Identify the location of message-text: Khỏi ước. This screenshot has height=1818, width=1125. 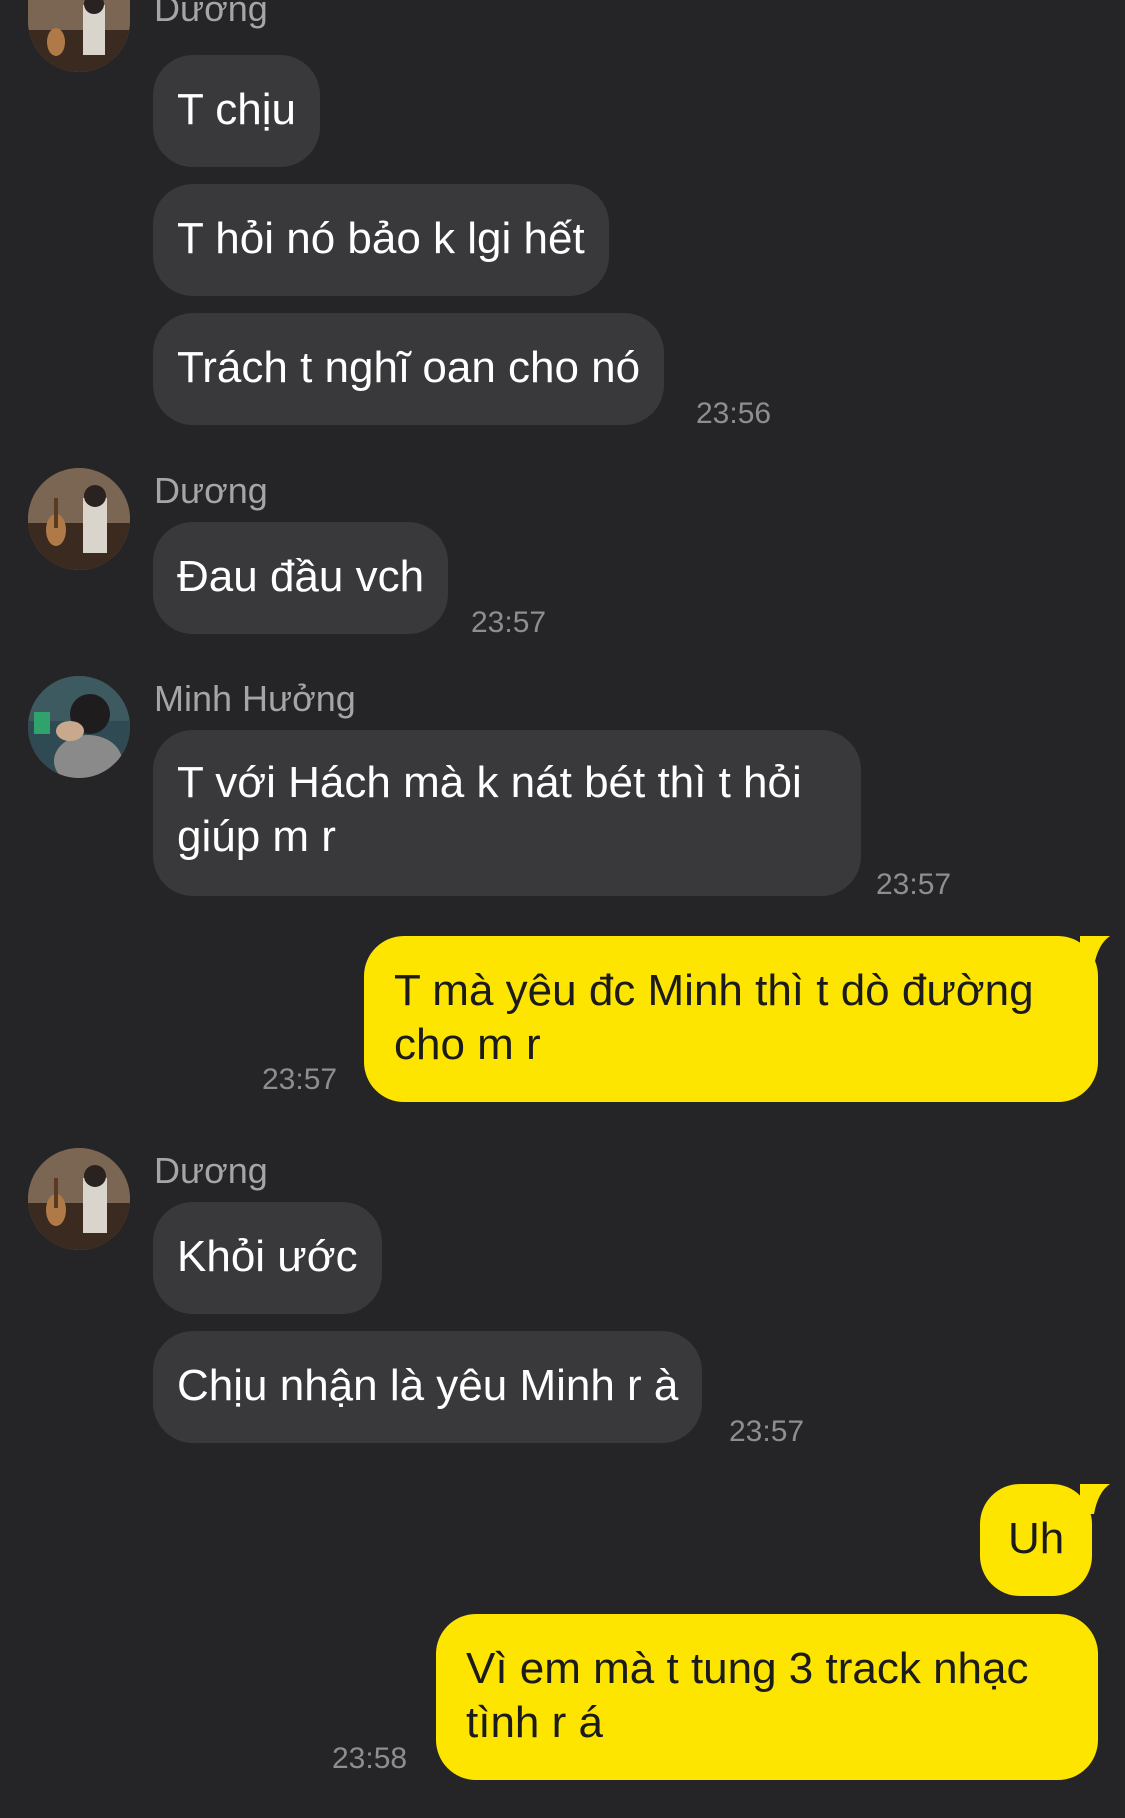
(267, 1256).